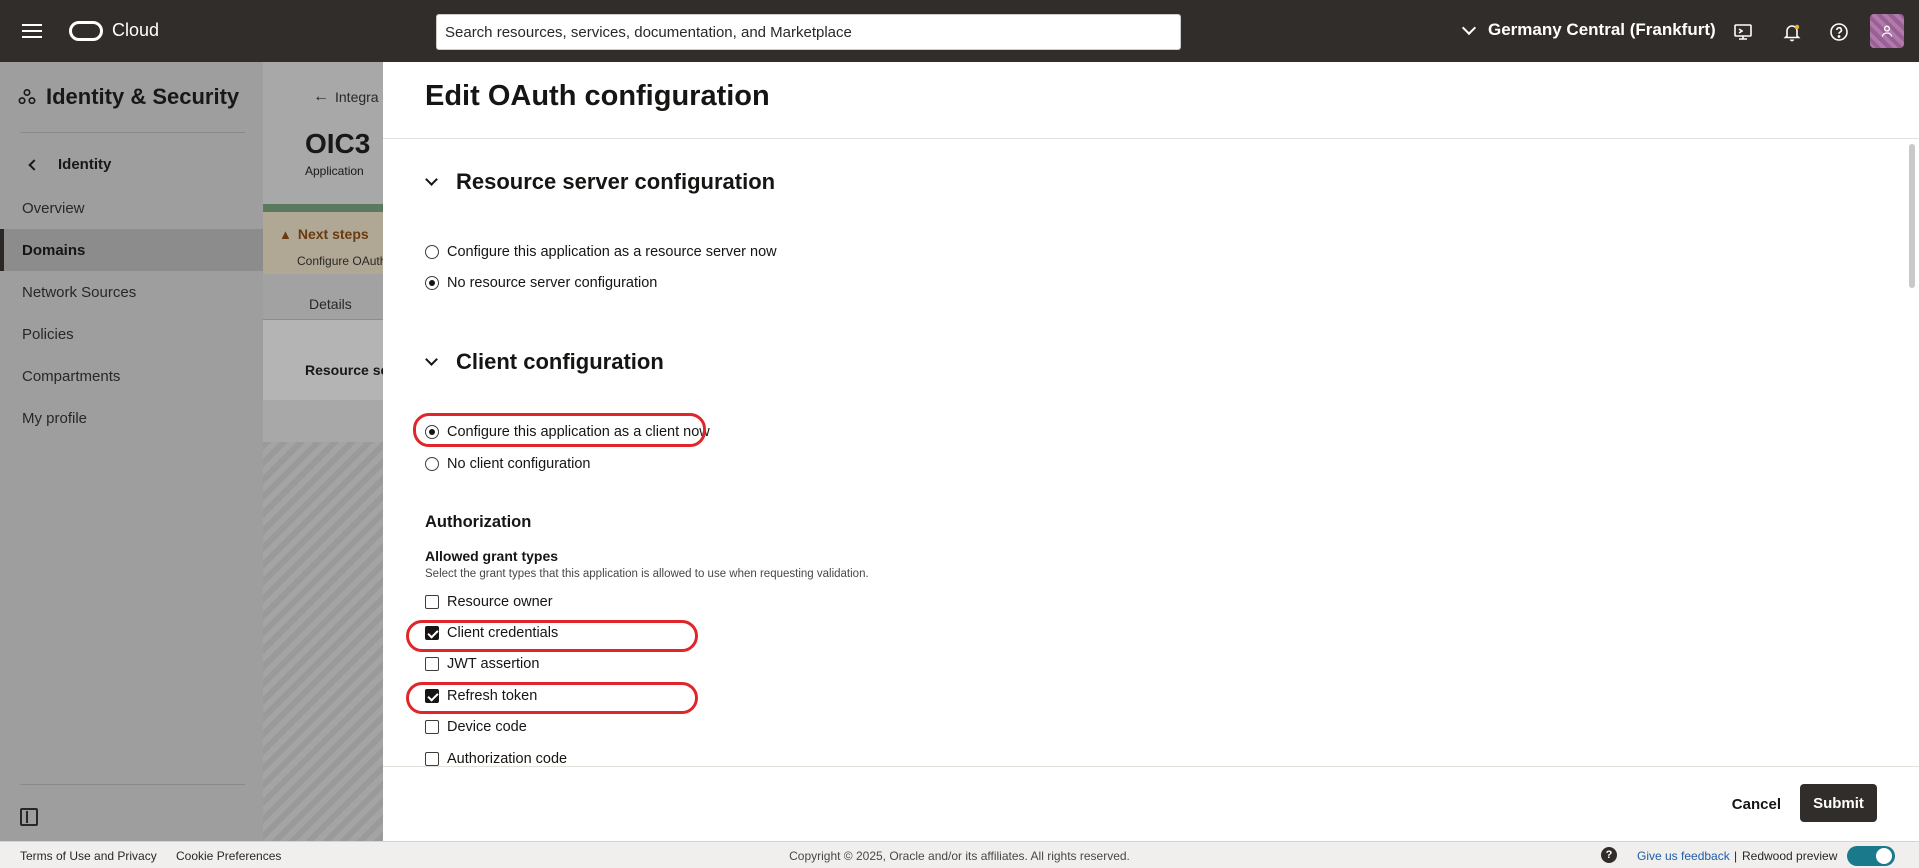 This screenshot has height=868, width=1919. Describe the element at coordinates (228, 856) in the screenshot. I see `cookie-preferences-link: Cookie Preferences` at that location.